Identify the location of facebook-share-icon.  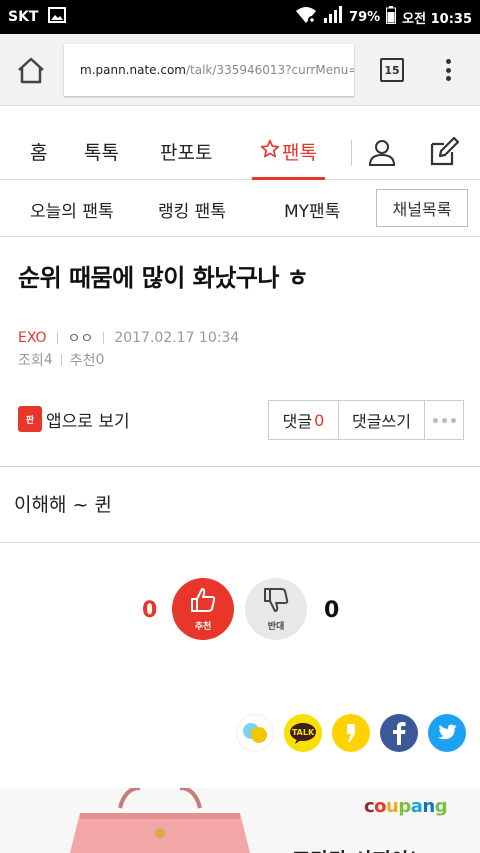
(399, 733).